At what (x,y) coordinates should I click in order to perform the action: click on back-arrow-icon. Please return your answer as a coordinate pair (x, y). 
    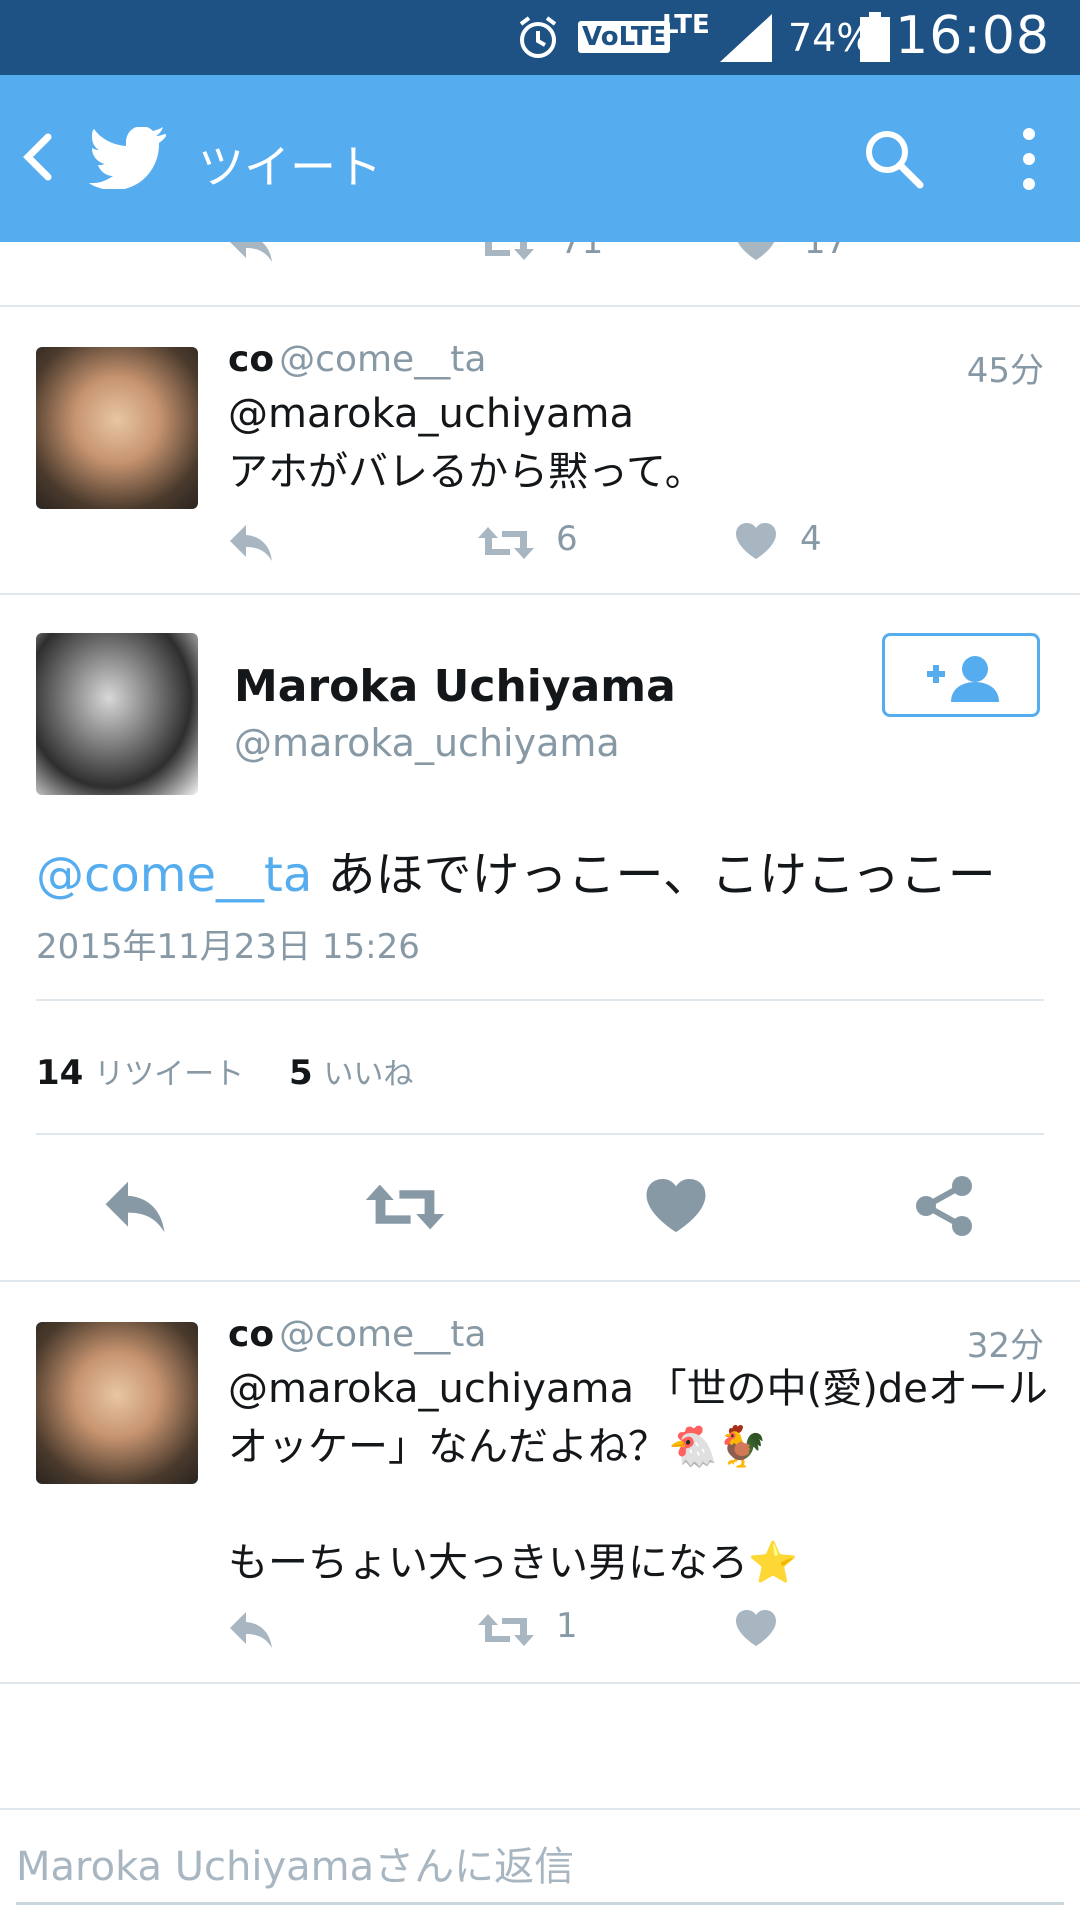
    Looking at the image, I should click on (38, 157).